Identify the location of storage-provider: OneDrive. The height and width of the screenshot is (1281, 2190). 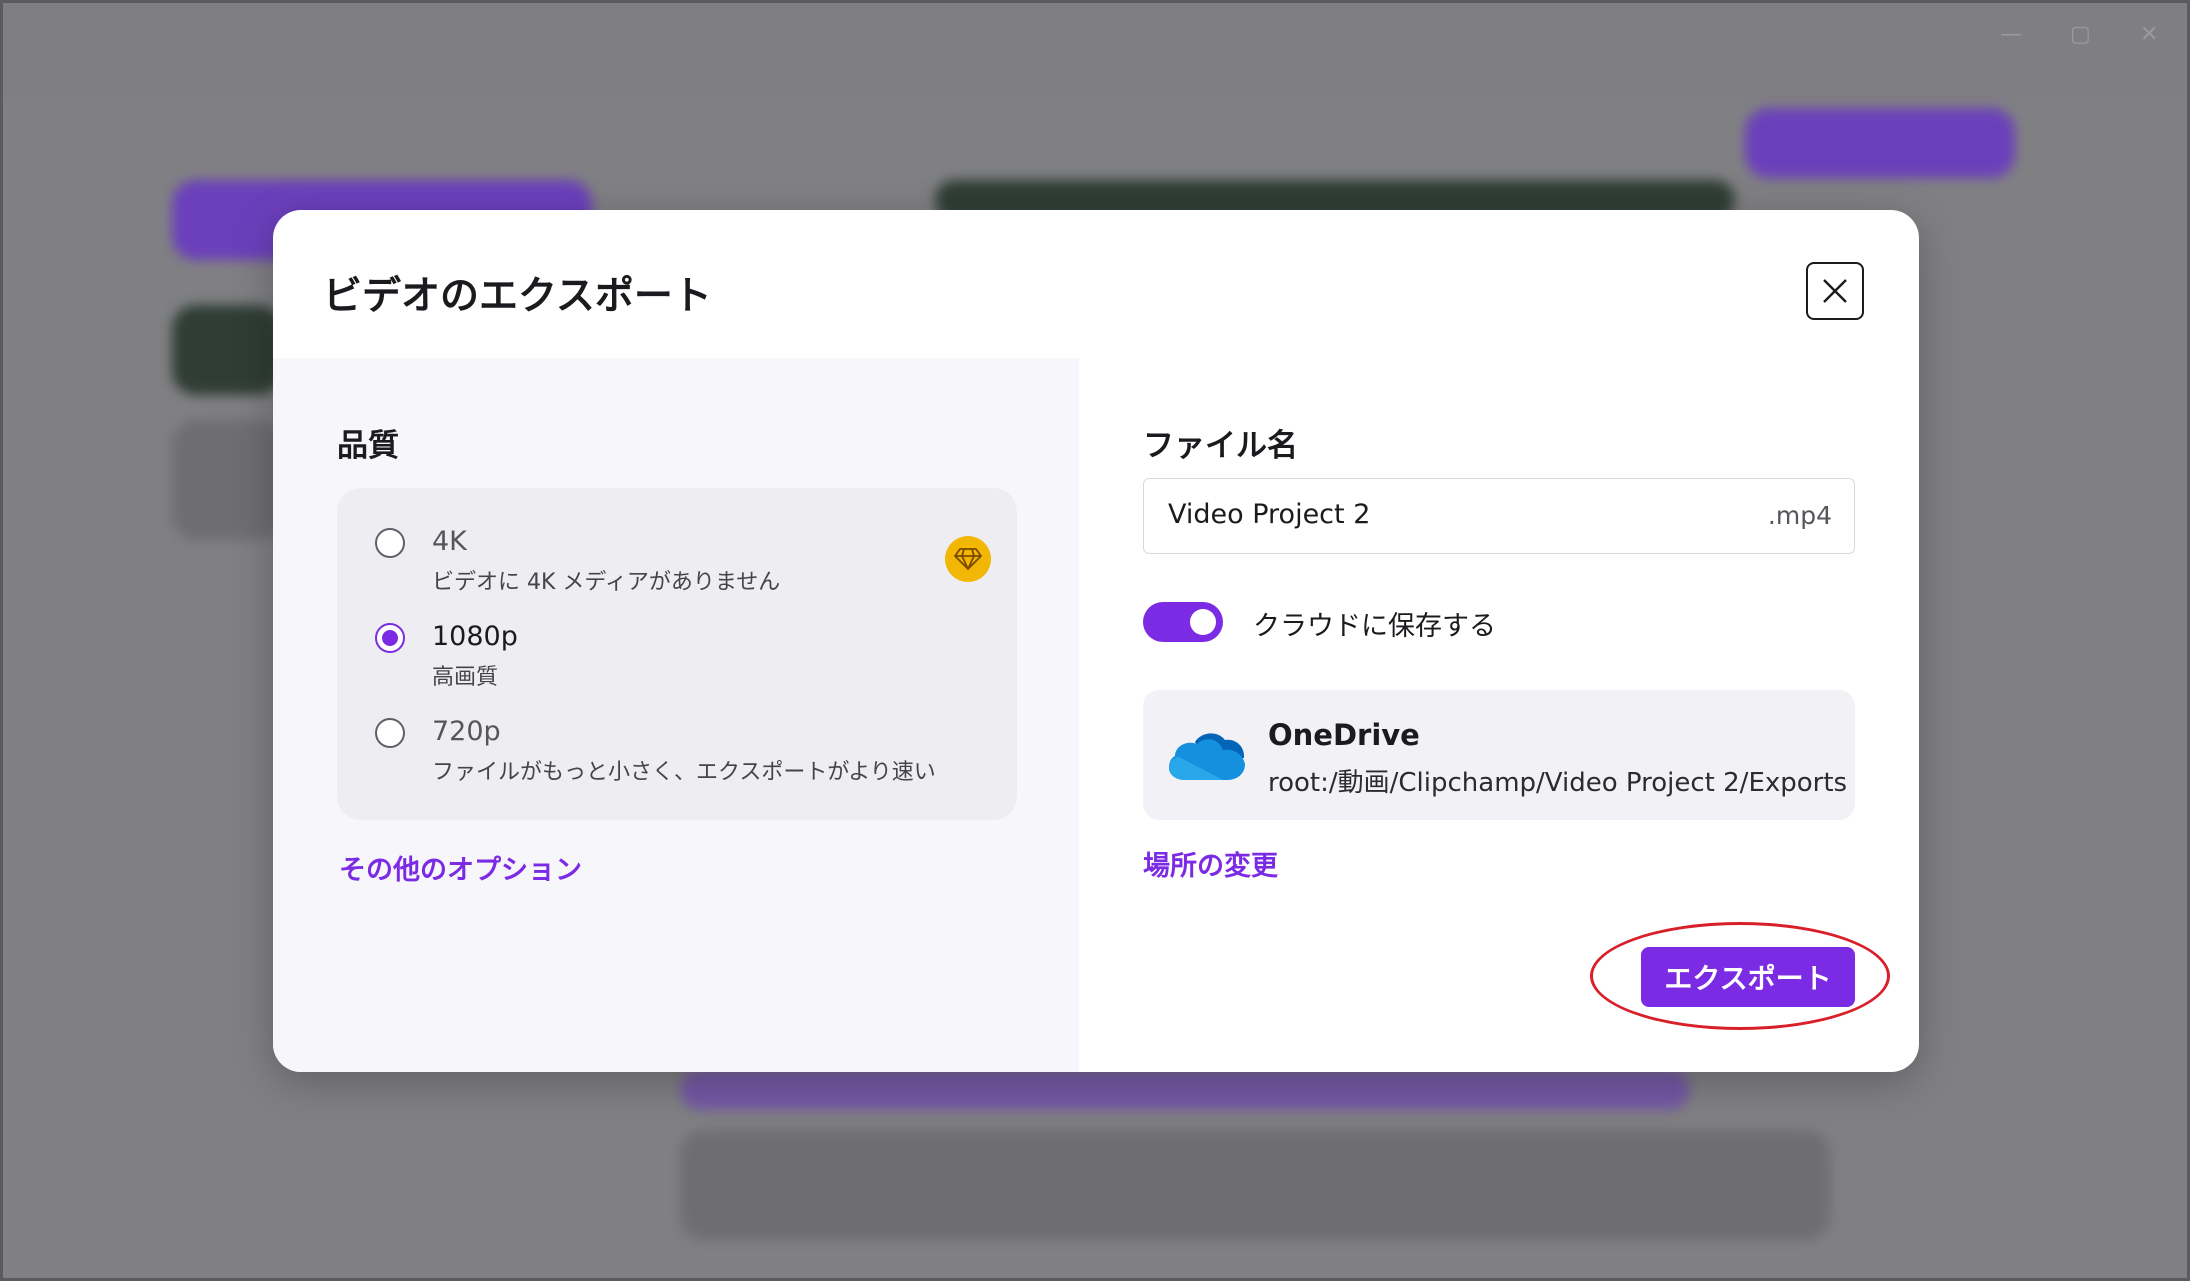
(1344, 735).